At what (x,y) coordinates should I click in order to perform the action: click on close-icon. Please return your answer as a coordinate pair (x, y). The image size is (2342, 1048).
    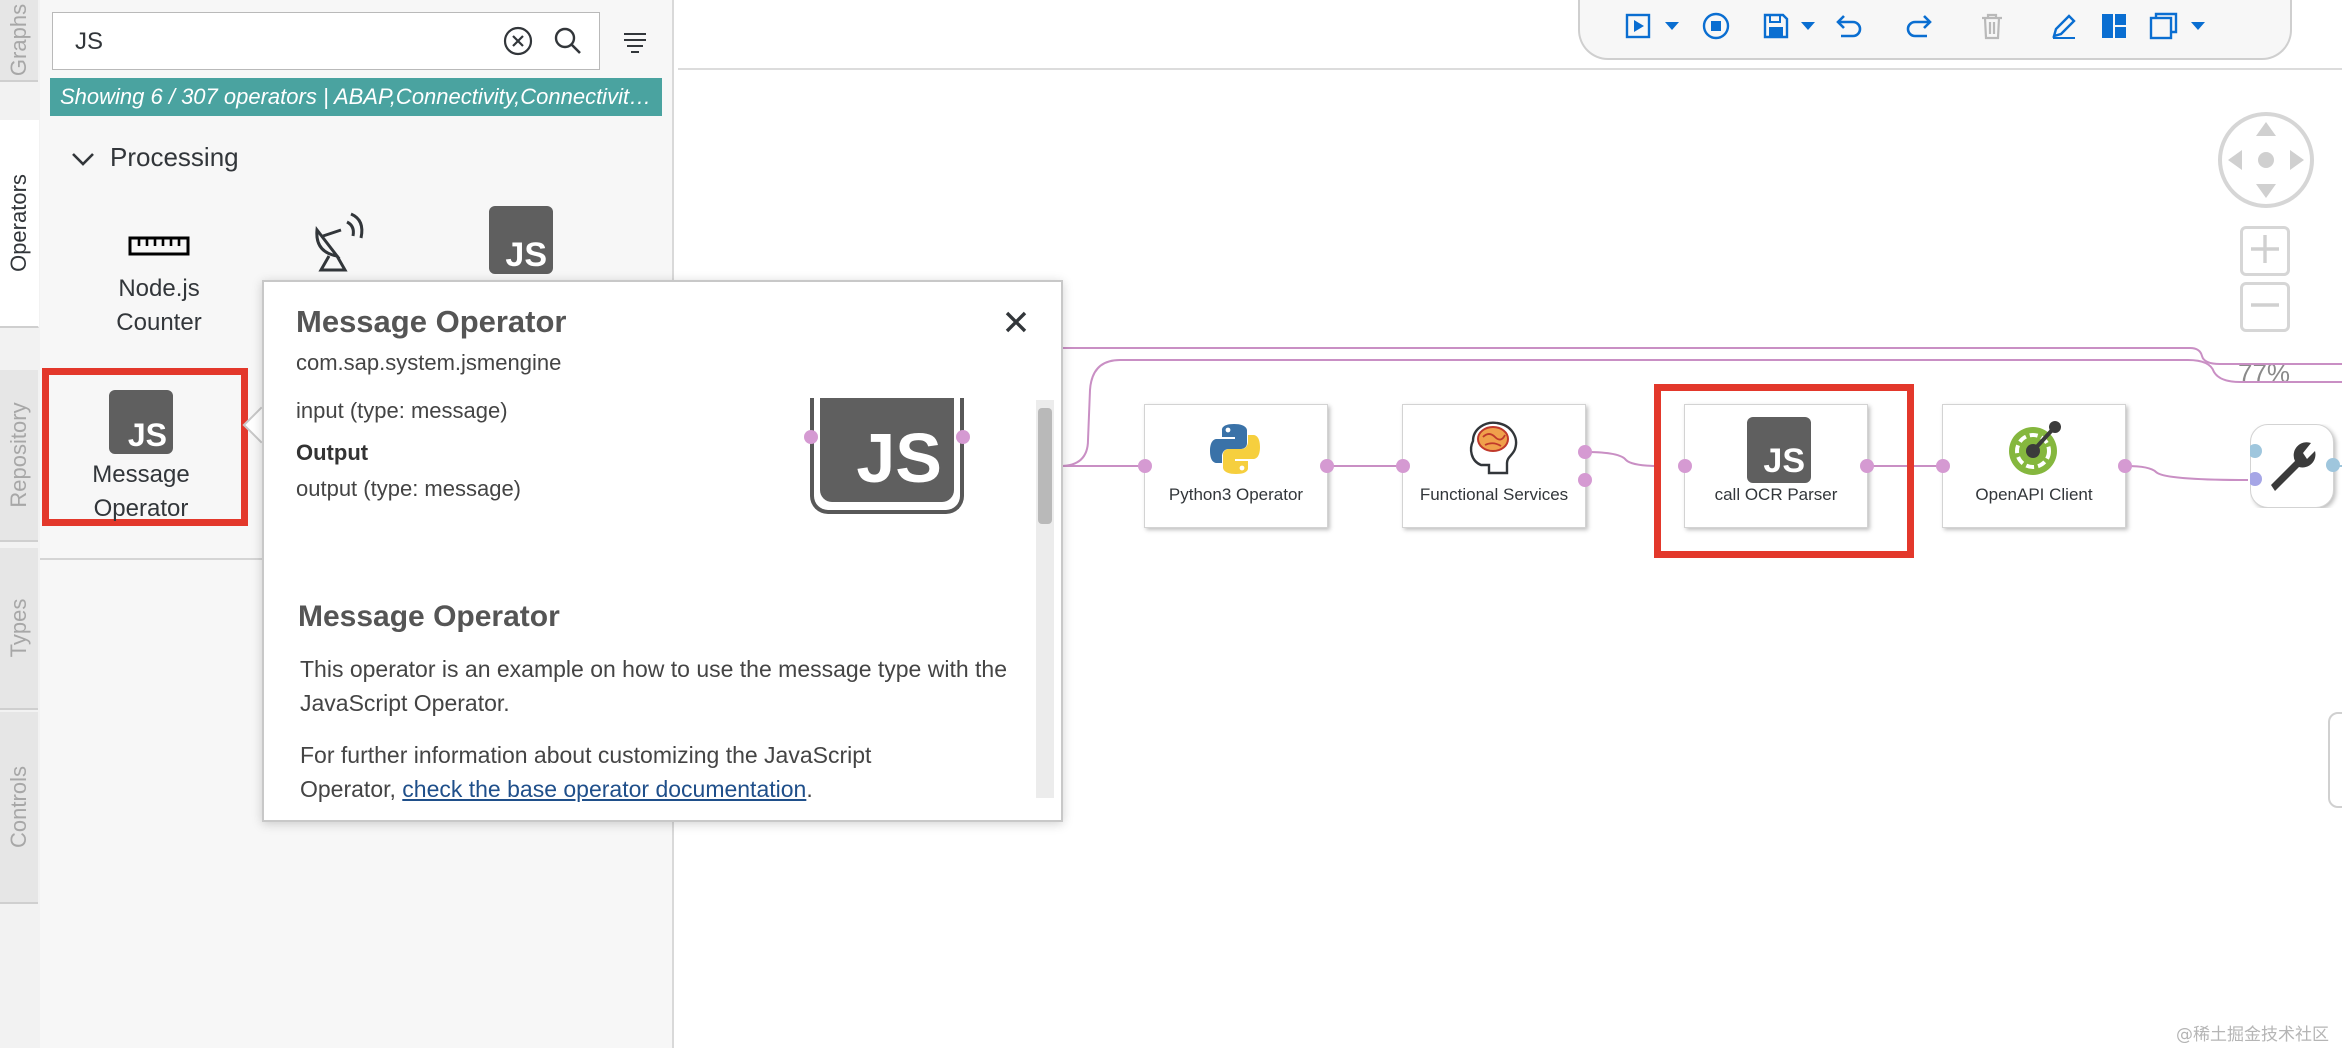
    Looking at the image, I should click on (1016, 322).